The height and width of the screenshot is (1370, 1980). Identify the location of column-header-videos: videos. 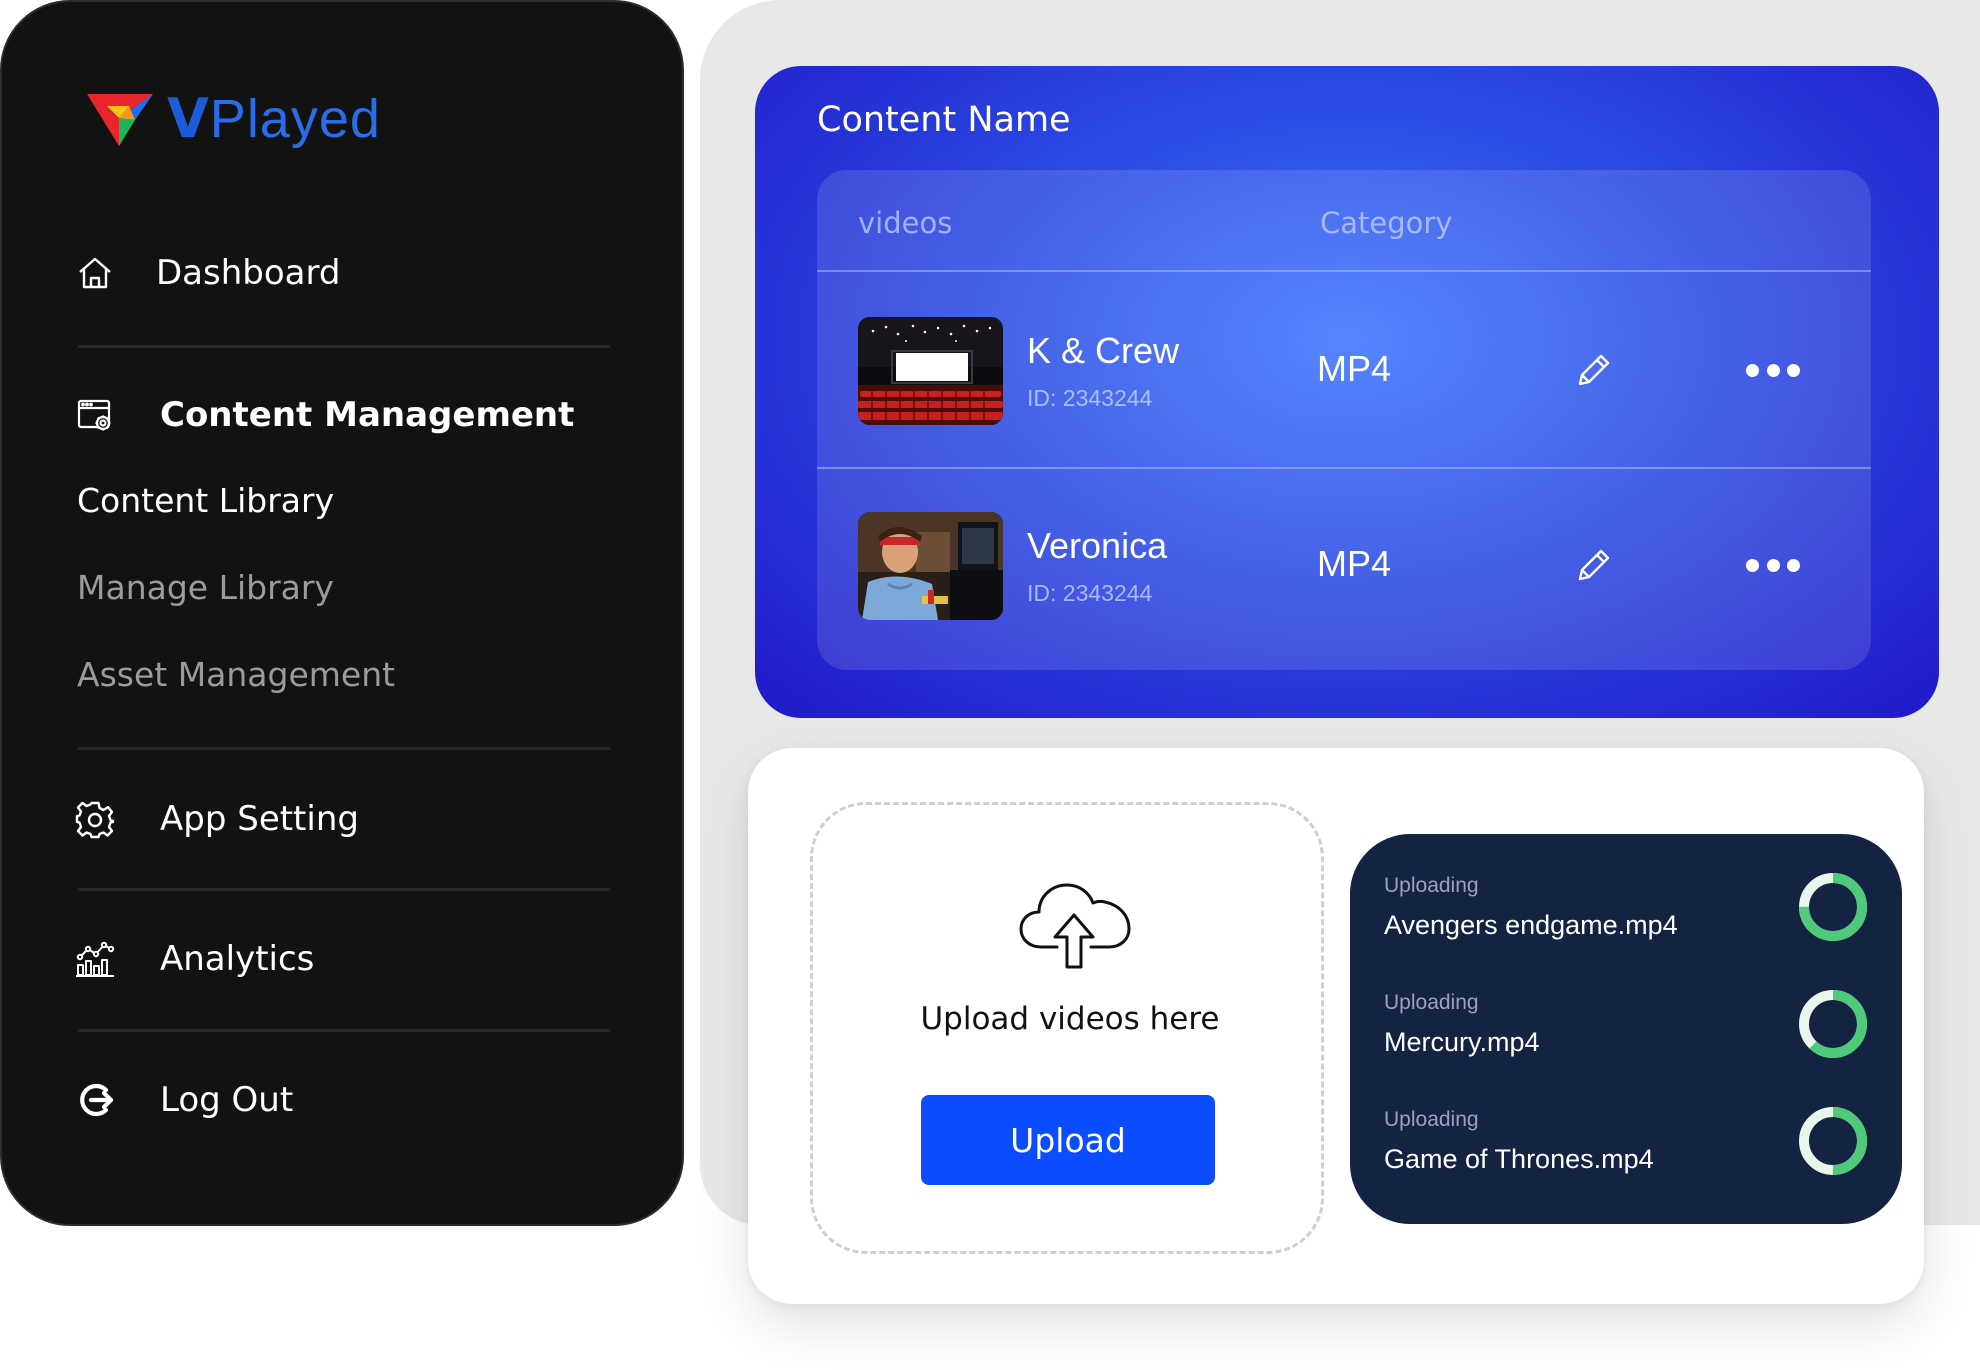
(905, 223).